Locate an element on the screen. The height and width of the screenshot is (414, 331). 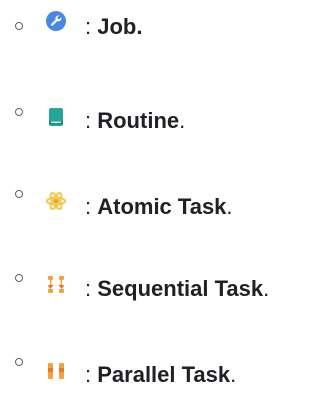
legend-label: : Routine. is located at coordinates (135, 121).